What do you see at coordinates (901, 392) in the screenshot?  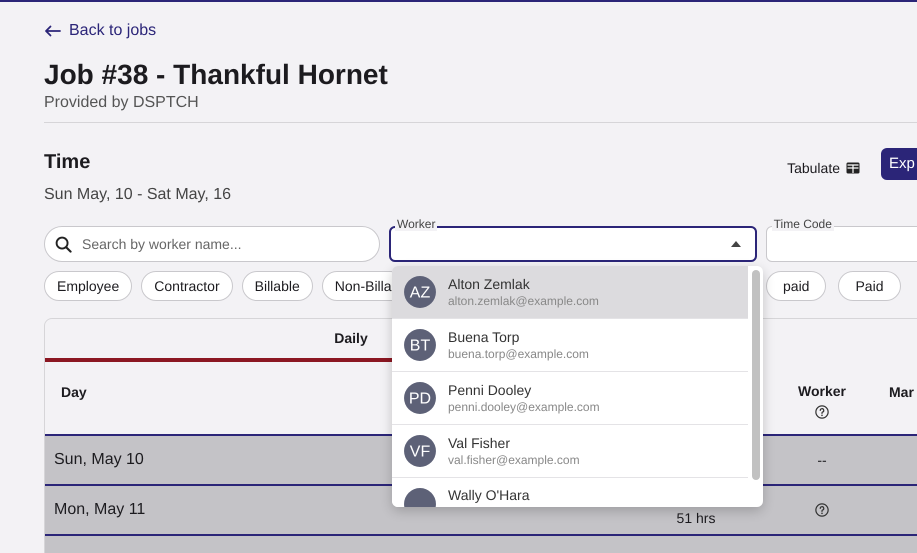 I see `column-header: Mar` at bounding box center [901, 392].